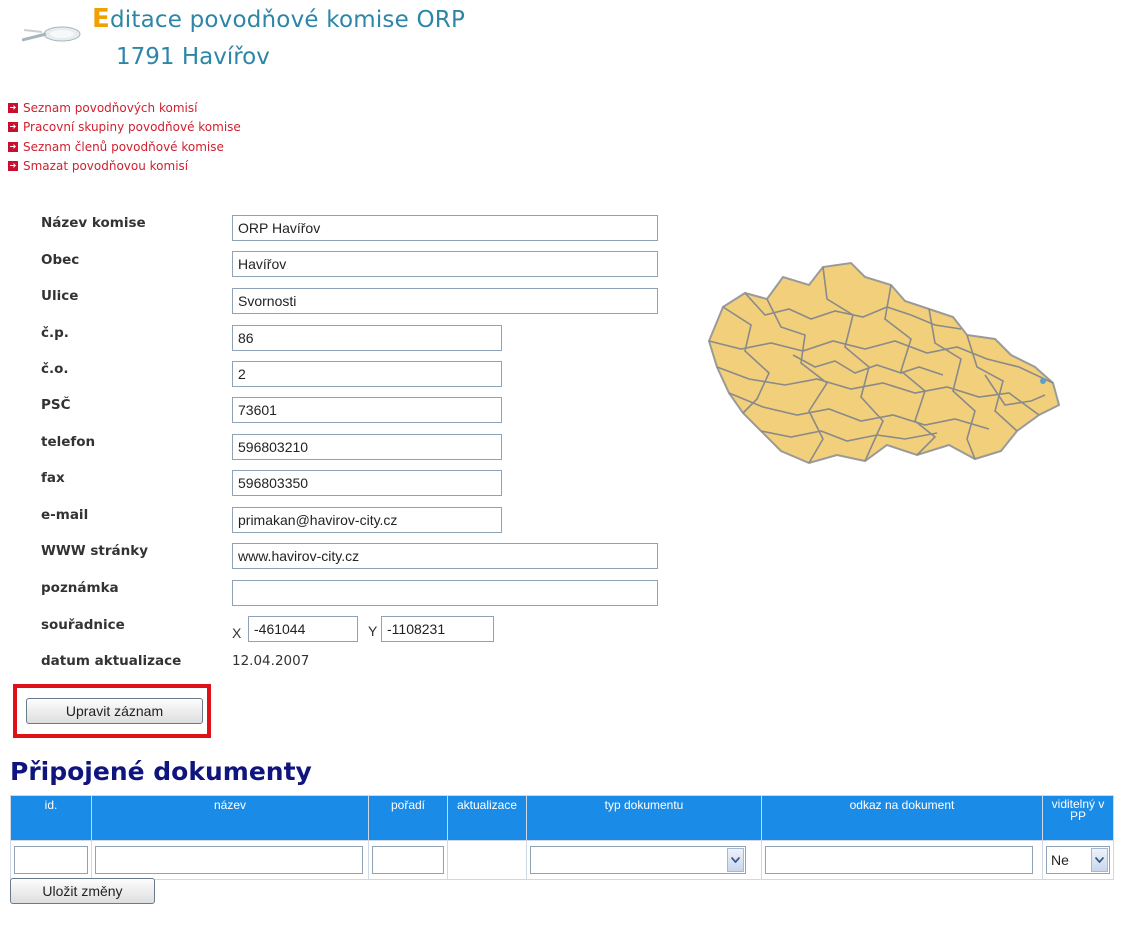 This screenshot has width=1129, height=927. I want to click on nav-link-pracovni-skupiny: ➔ Pracovní skupiny povodňové komise, so click(124, 128).